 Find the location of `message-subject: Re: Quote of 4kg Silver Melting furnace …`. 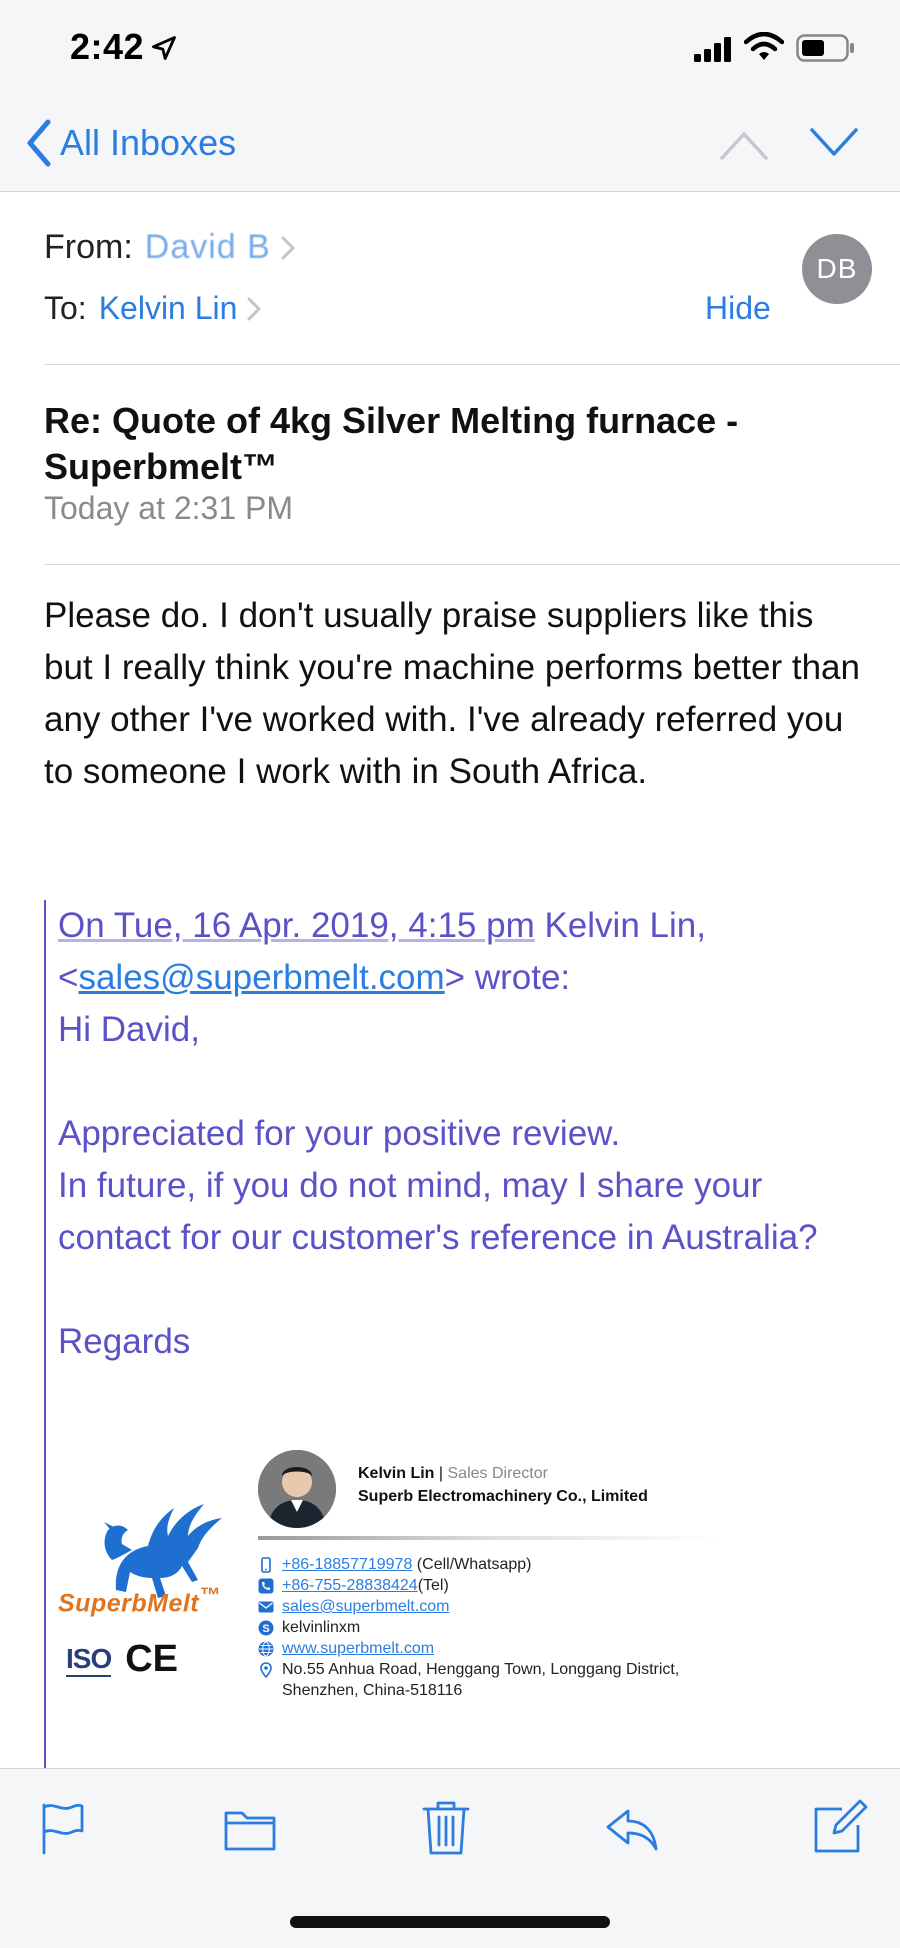

message-subject: Re: Quote of 4kg Silver Melting furnace … is located at coordinates (391, 443).